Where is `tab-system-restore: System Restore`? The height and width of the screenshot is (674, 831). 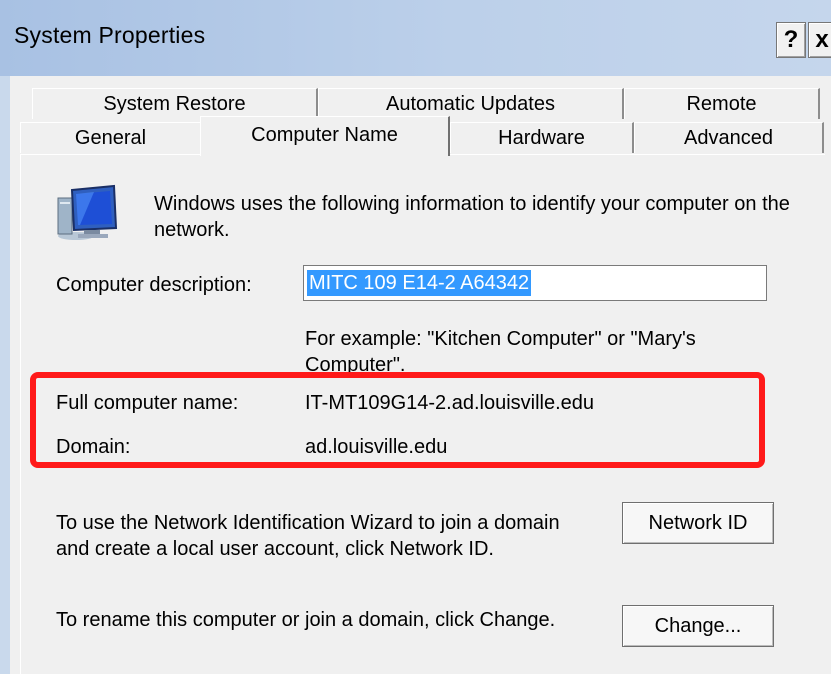 tab-system-restore: System Restore is located at coordinates (175, 103).